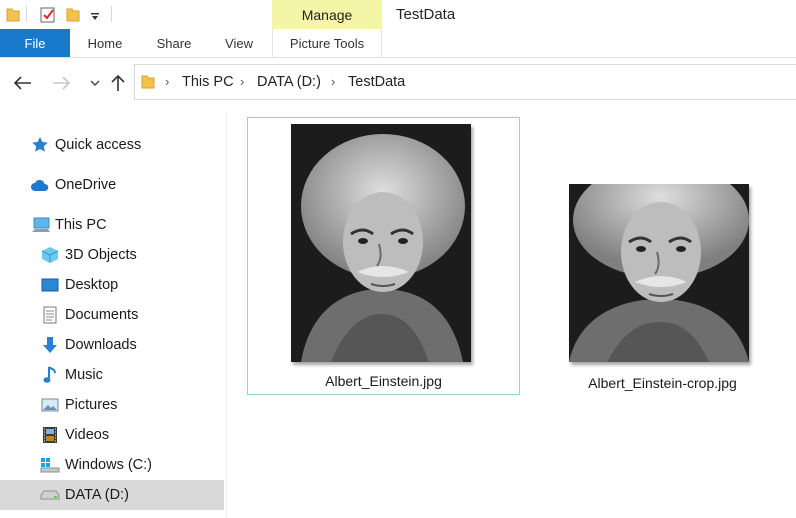  I want to click on sidebar-item-label: OneDrive, so click(86, 185).